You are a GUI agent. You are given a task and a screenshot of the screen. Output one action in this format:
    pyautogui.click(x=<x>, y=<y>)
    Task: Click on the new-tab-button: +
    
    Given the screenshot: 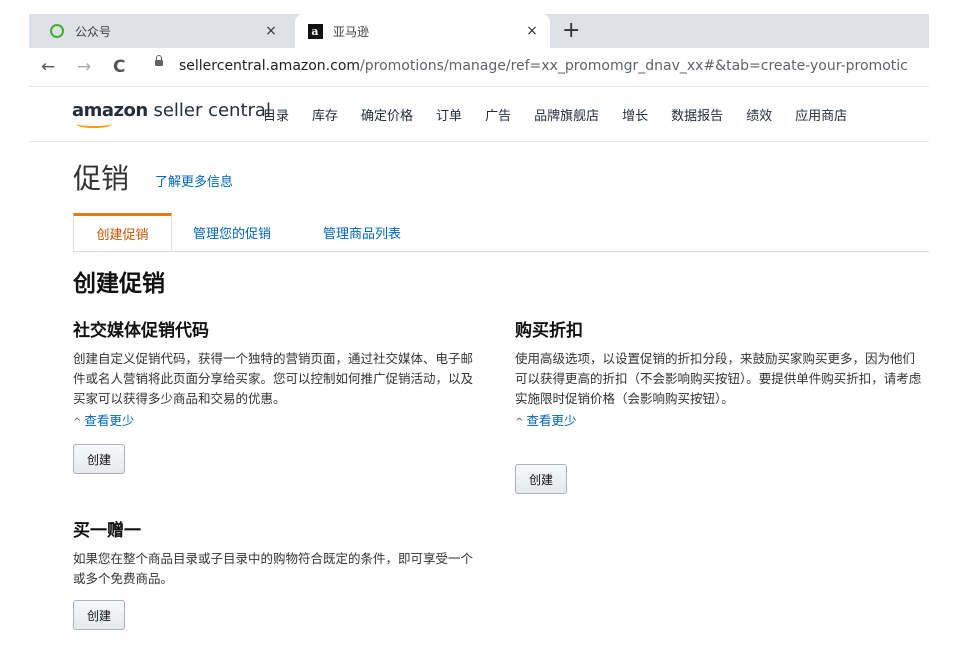 What is the action you would take?
    pyautogui.click(x=571, y=31)
    